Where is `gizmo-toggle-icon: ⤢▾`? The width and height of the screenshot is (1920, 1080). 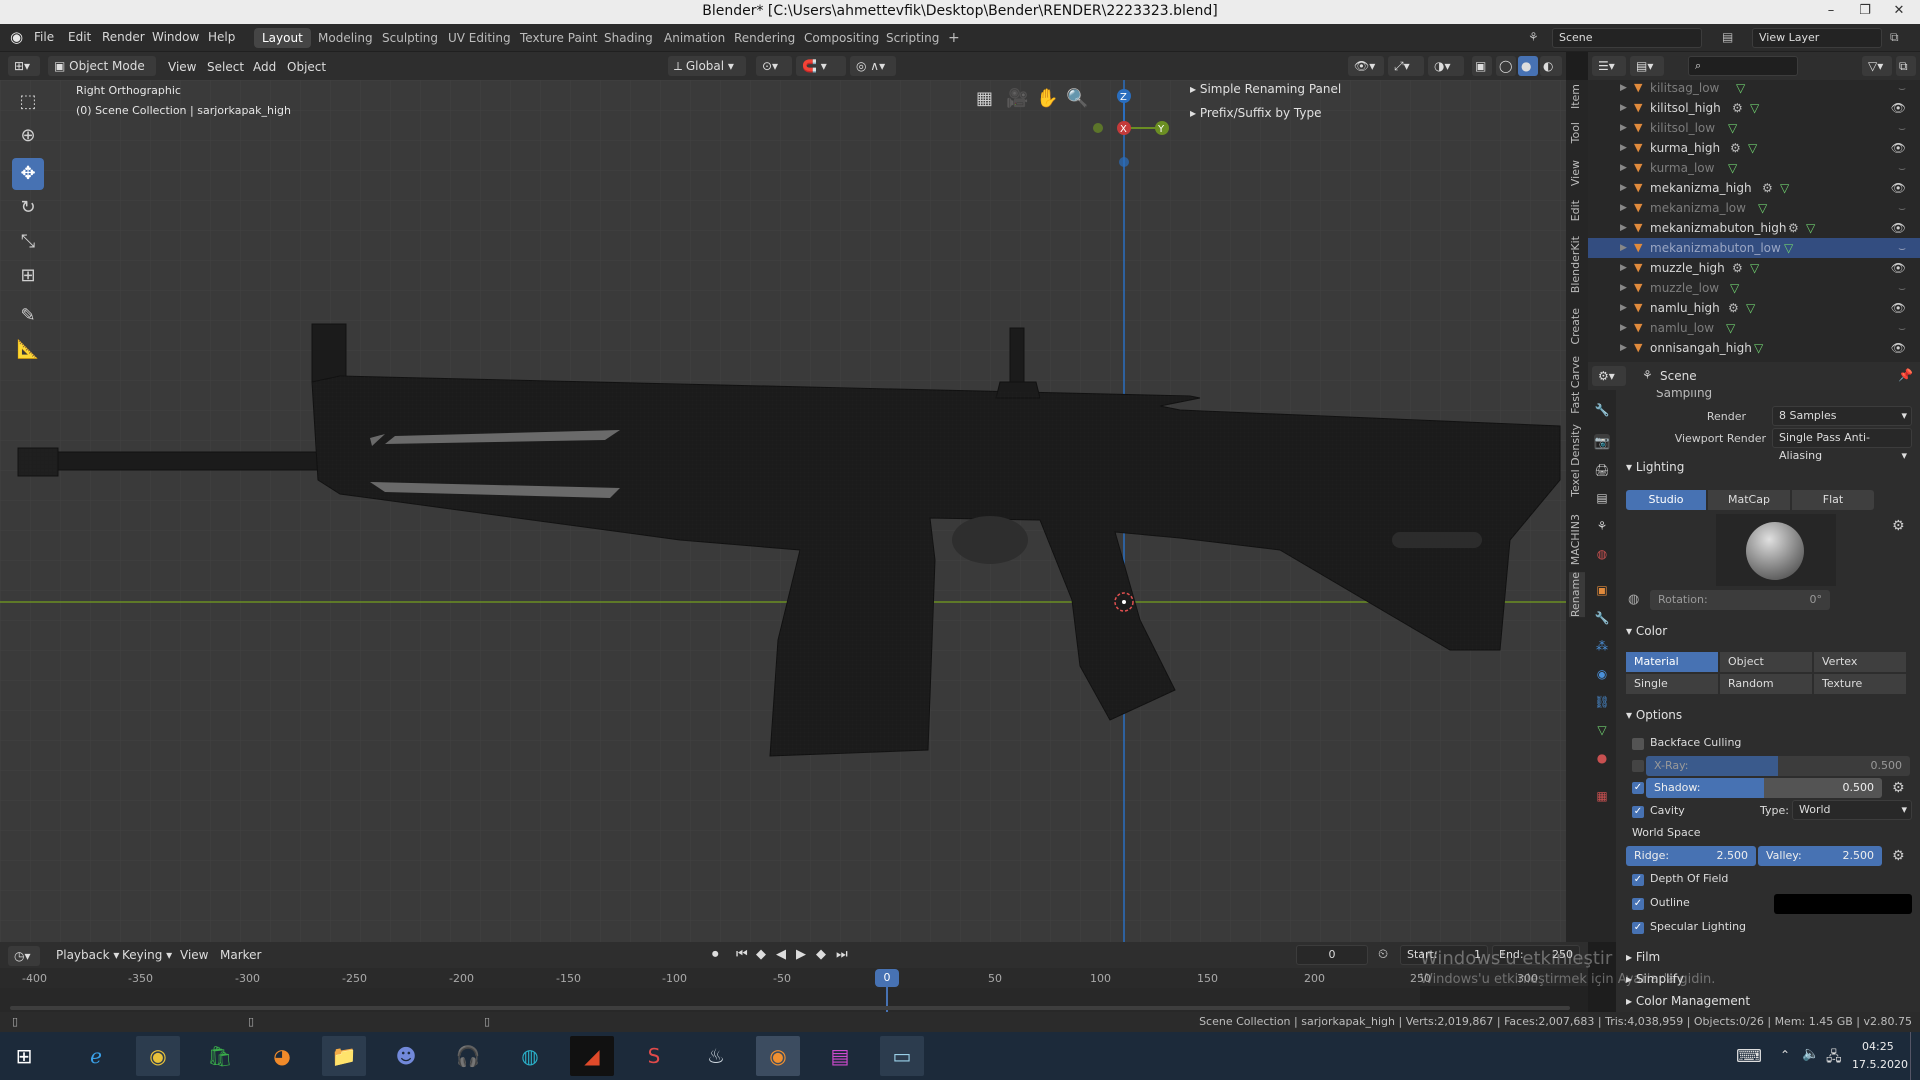 gizmo-toggle-icon: ⤢▾ is located at coordinates (1406, 66).